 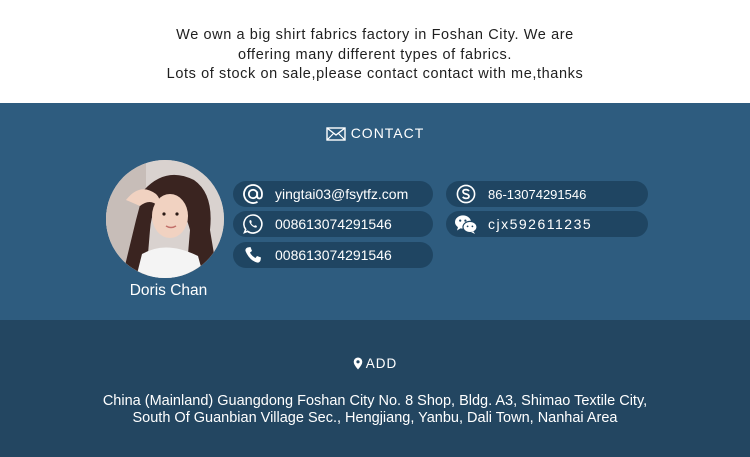 I want to click on wechat-icon, so click(x=466, y=224).